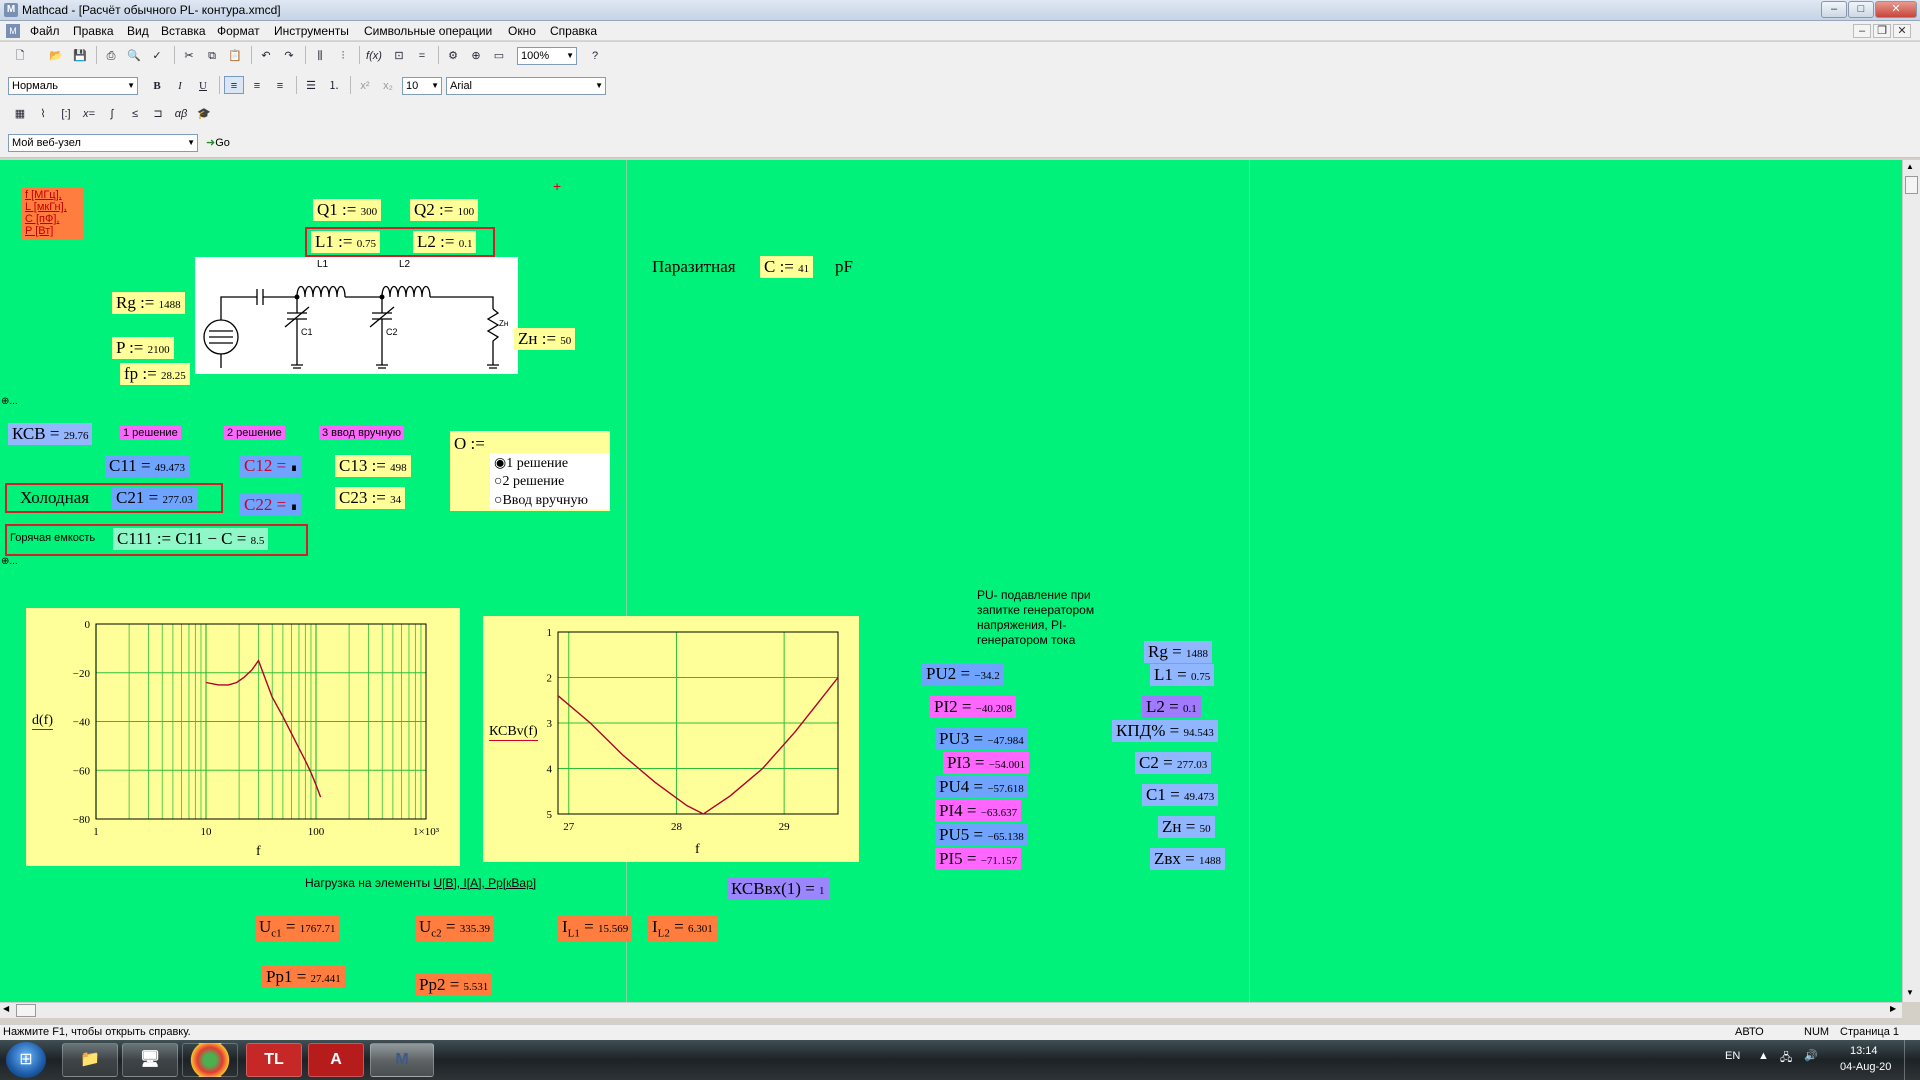  Describe the element at coordinates (778, 889) in the screenshot. I see `ksv-input-result: КСВвх(1) = 1` at that location.